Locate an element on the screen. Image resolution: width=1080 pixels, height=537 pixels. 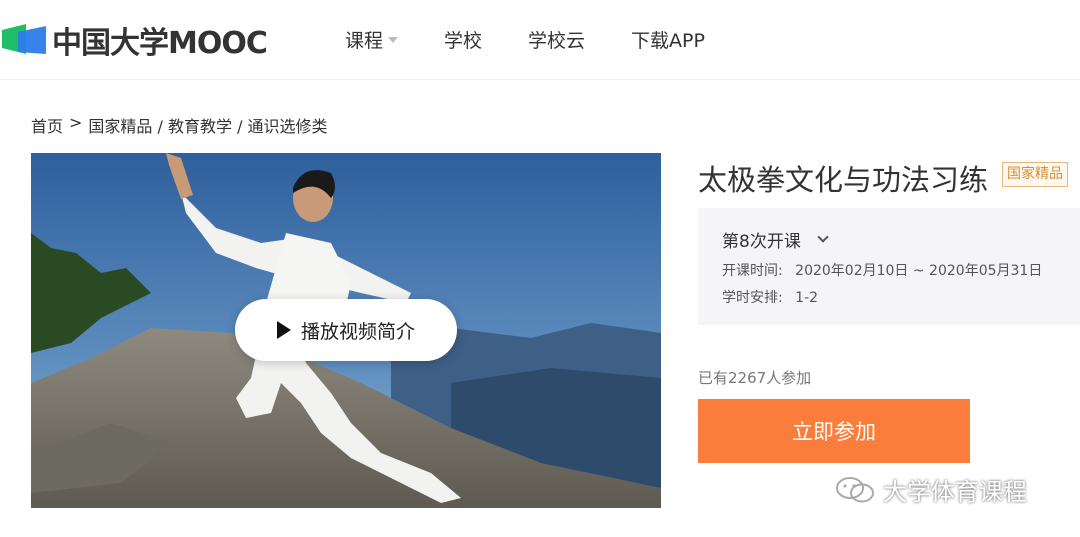
play-intro-button: 播放视频简介 is located at coordinates (346, 330).